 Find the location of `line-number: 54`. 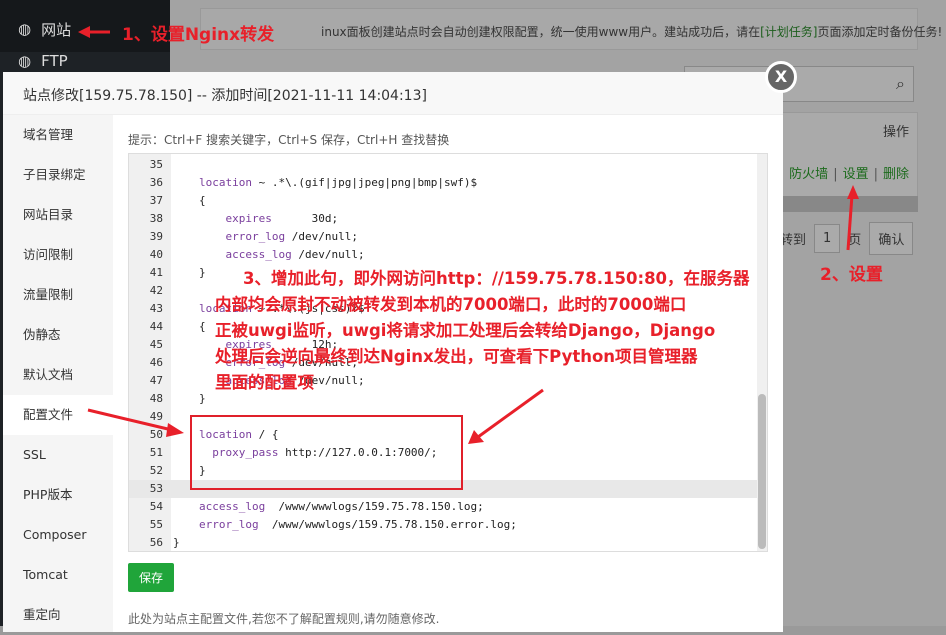

line-number: 54 is located at coordinates (156, 506).